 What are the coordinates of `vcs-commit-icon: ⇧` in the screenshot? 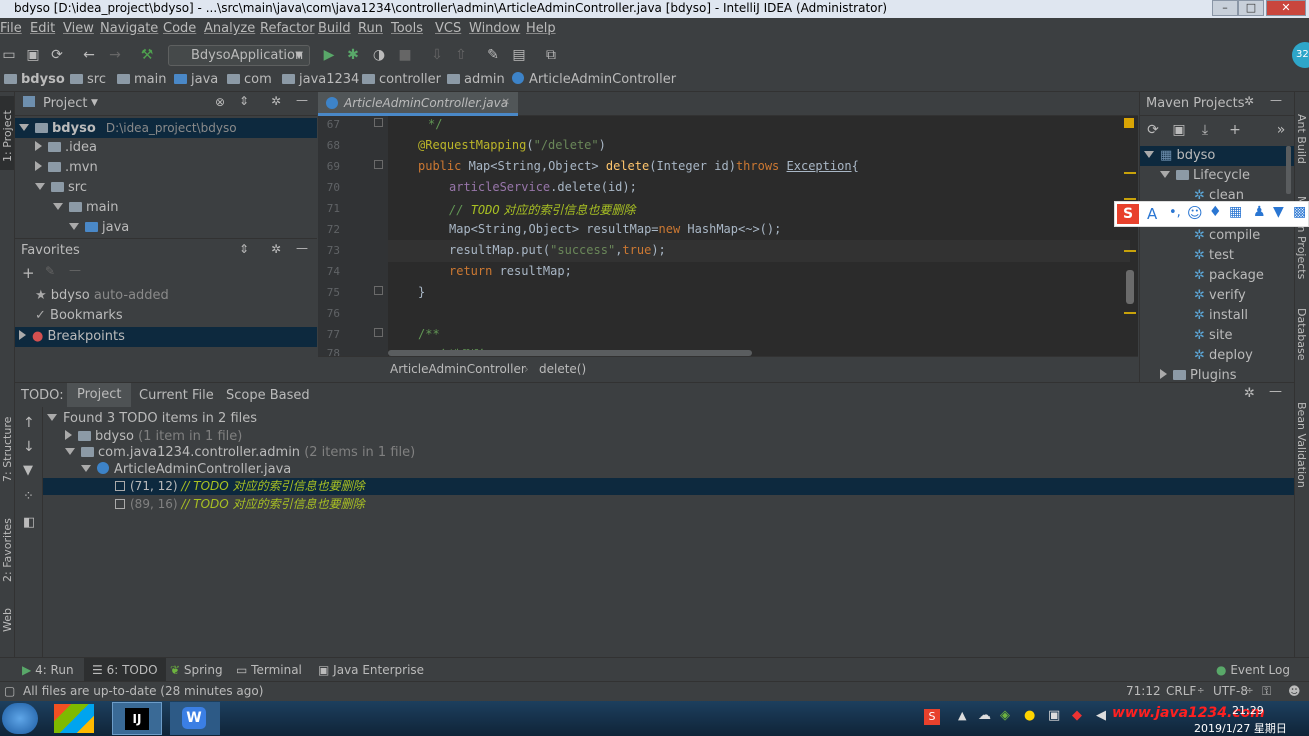 It's located at (461, 55).